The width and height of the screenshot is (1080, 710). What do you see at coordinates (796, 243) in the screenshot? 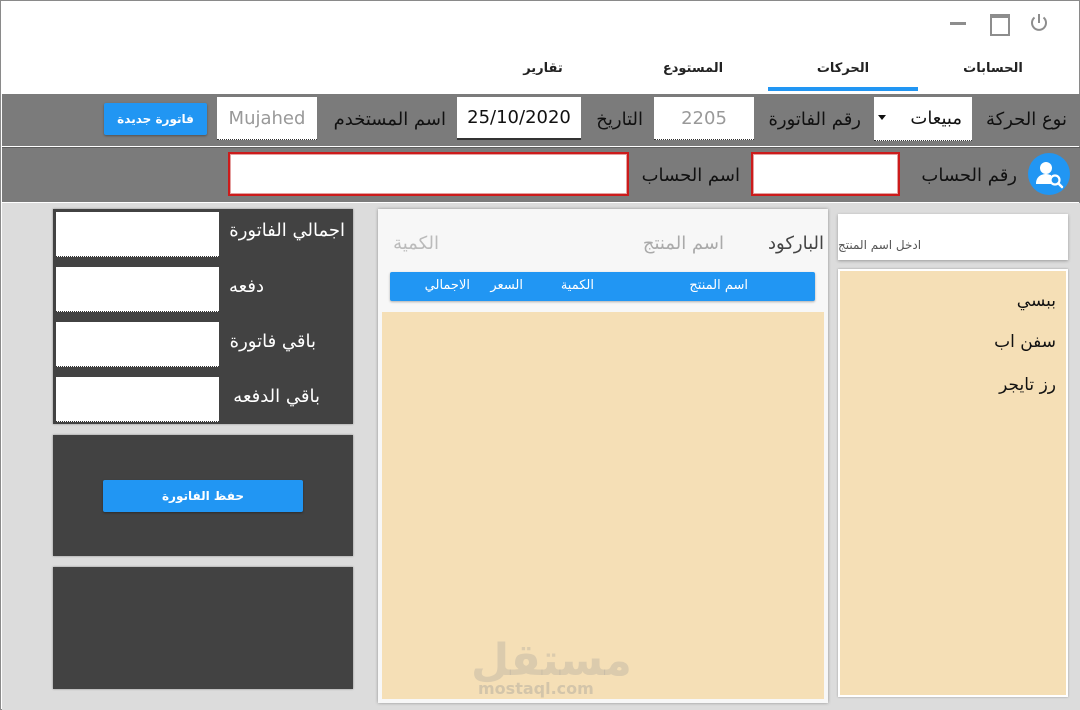
I see `barcode-input: الباركود` at bounding box center [796, 243].